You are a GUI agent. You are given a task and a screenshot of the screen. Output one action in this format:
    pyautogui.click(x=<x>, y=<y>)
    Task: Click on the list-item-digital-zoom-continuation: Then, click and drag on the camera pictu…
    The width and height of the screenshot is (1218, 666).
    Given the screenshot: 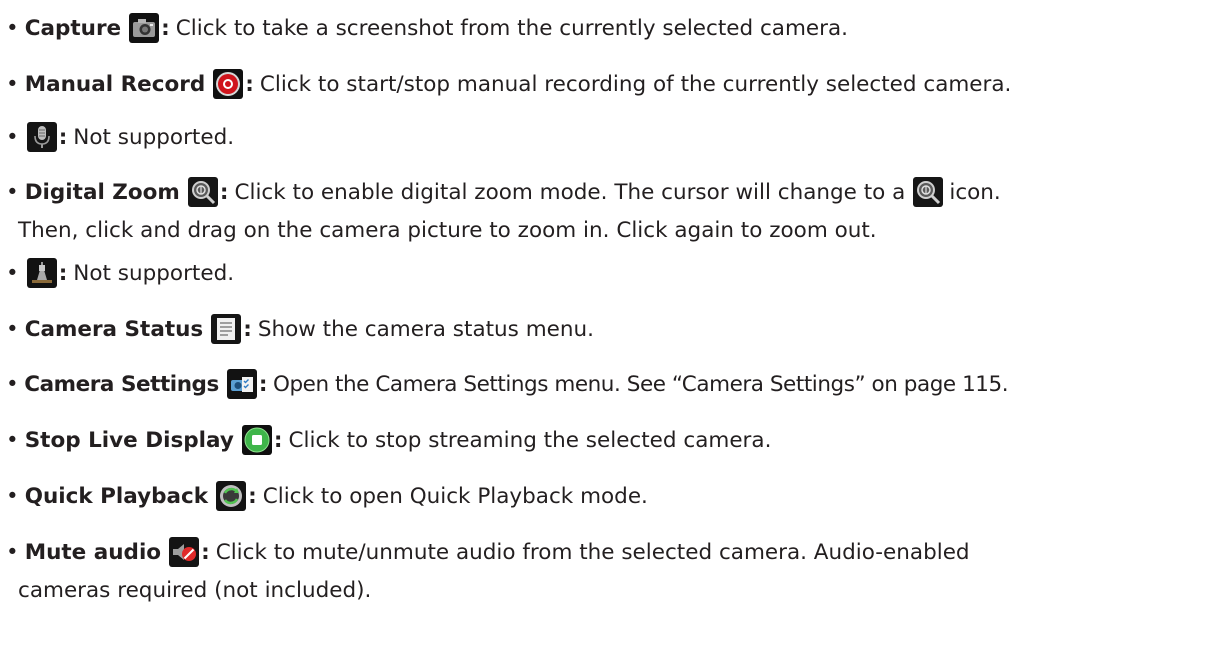 What is the action you would take?
    pyautogui.click(x=447, y=230)
    